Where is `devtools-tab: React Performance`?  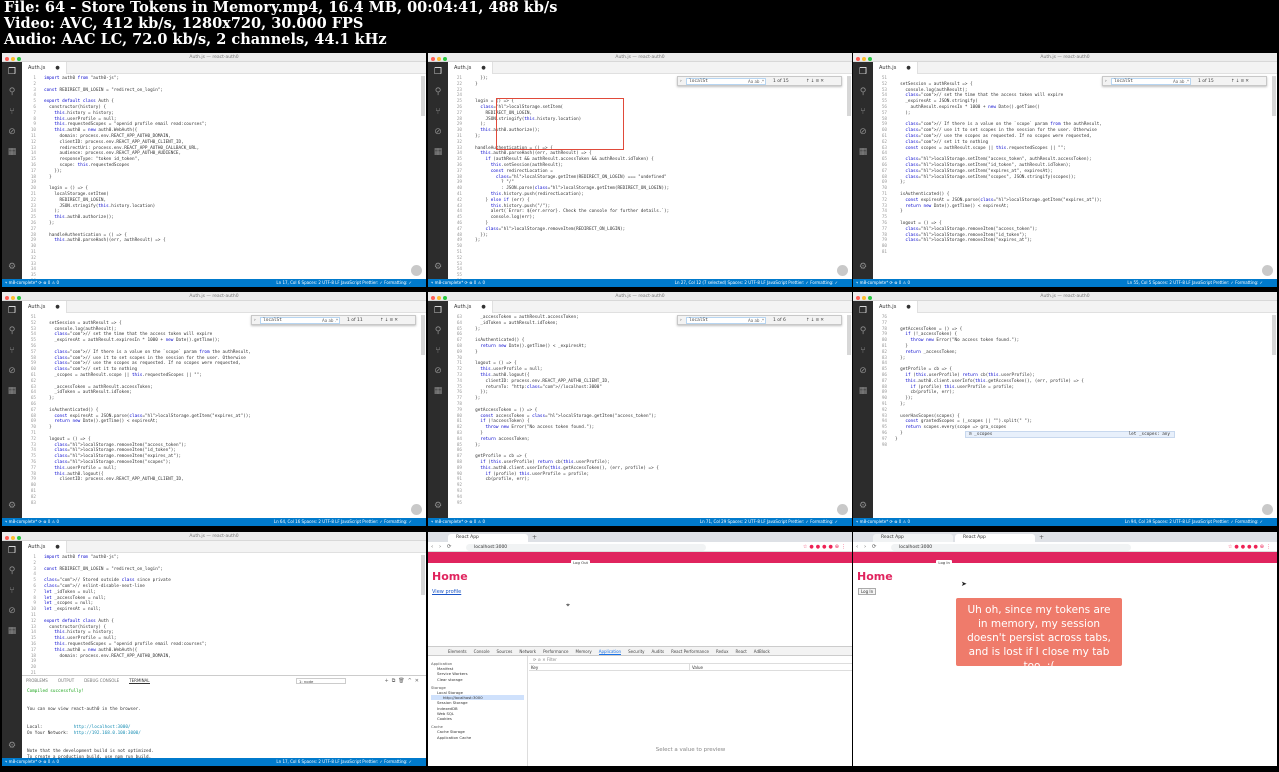
devtools-tab: React Performance is located at coordinates (690, 651).